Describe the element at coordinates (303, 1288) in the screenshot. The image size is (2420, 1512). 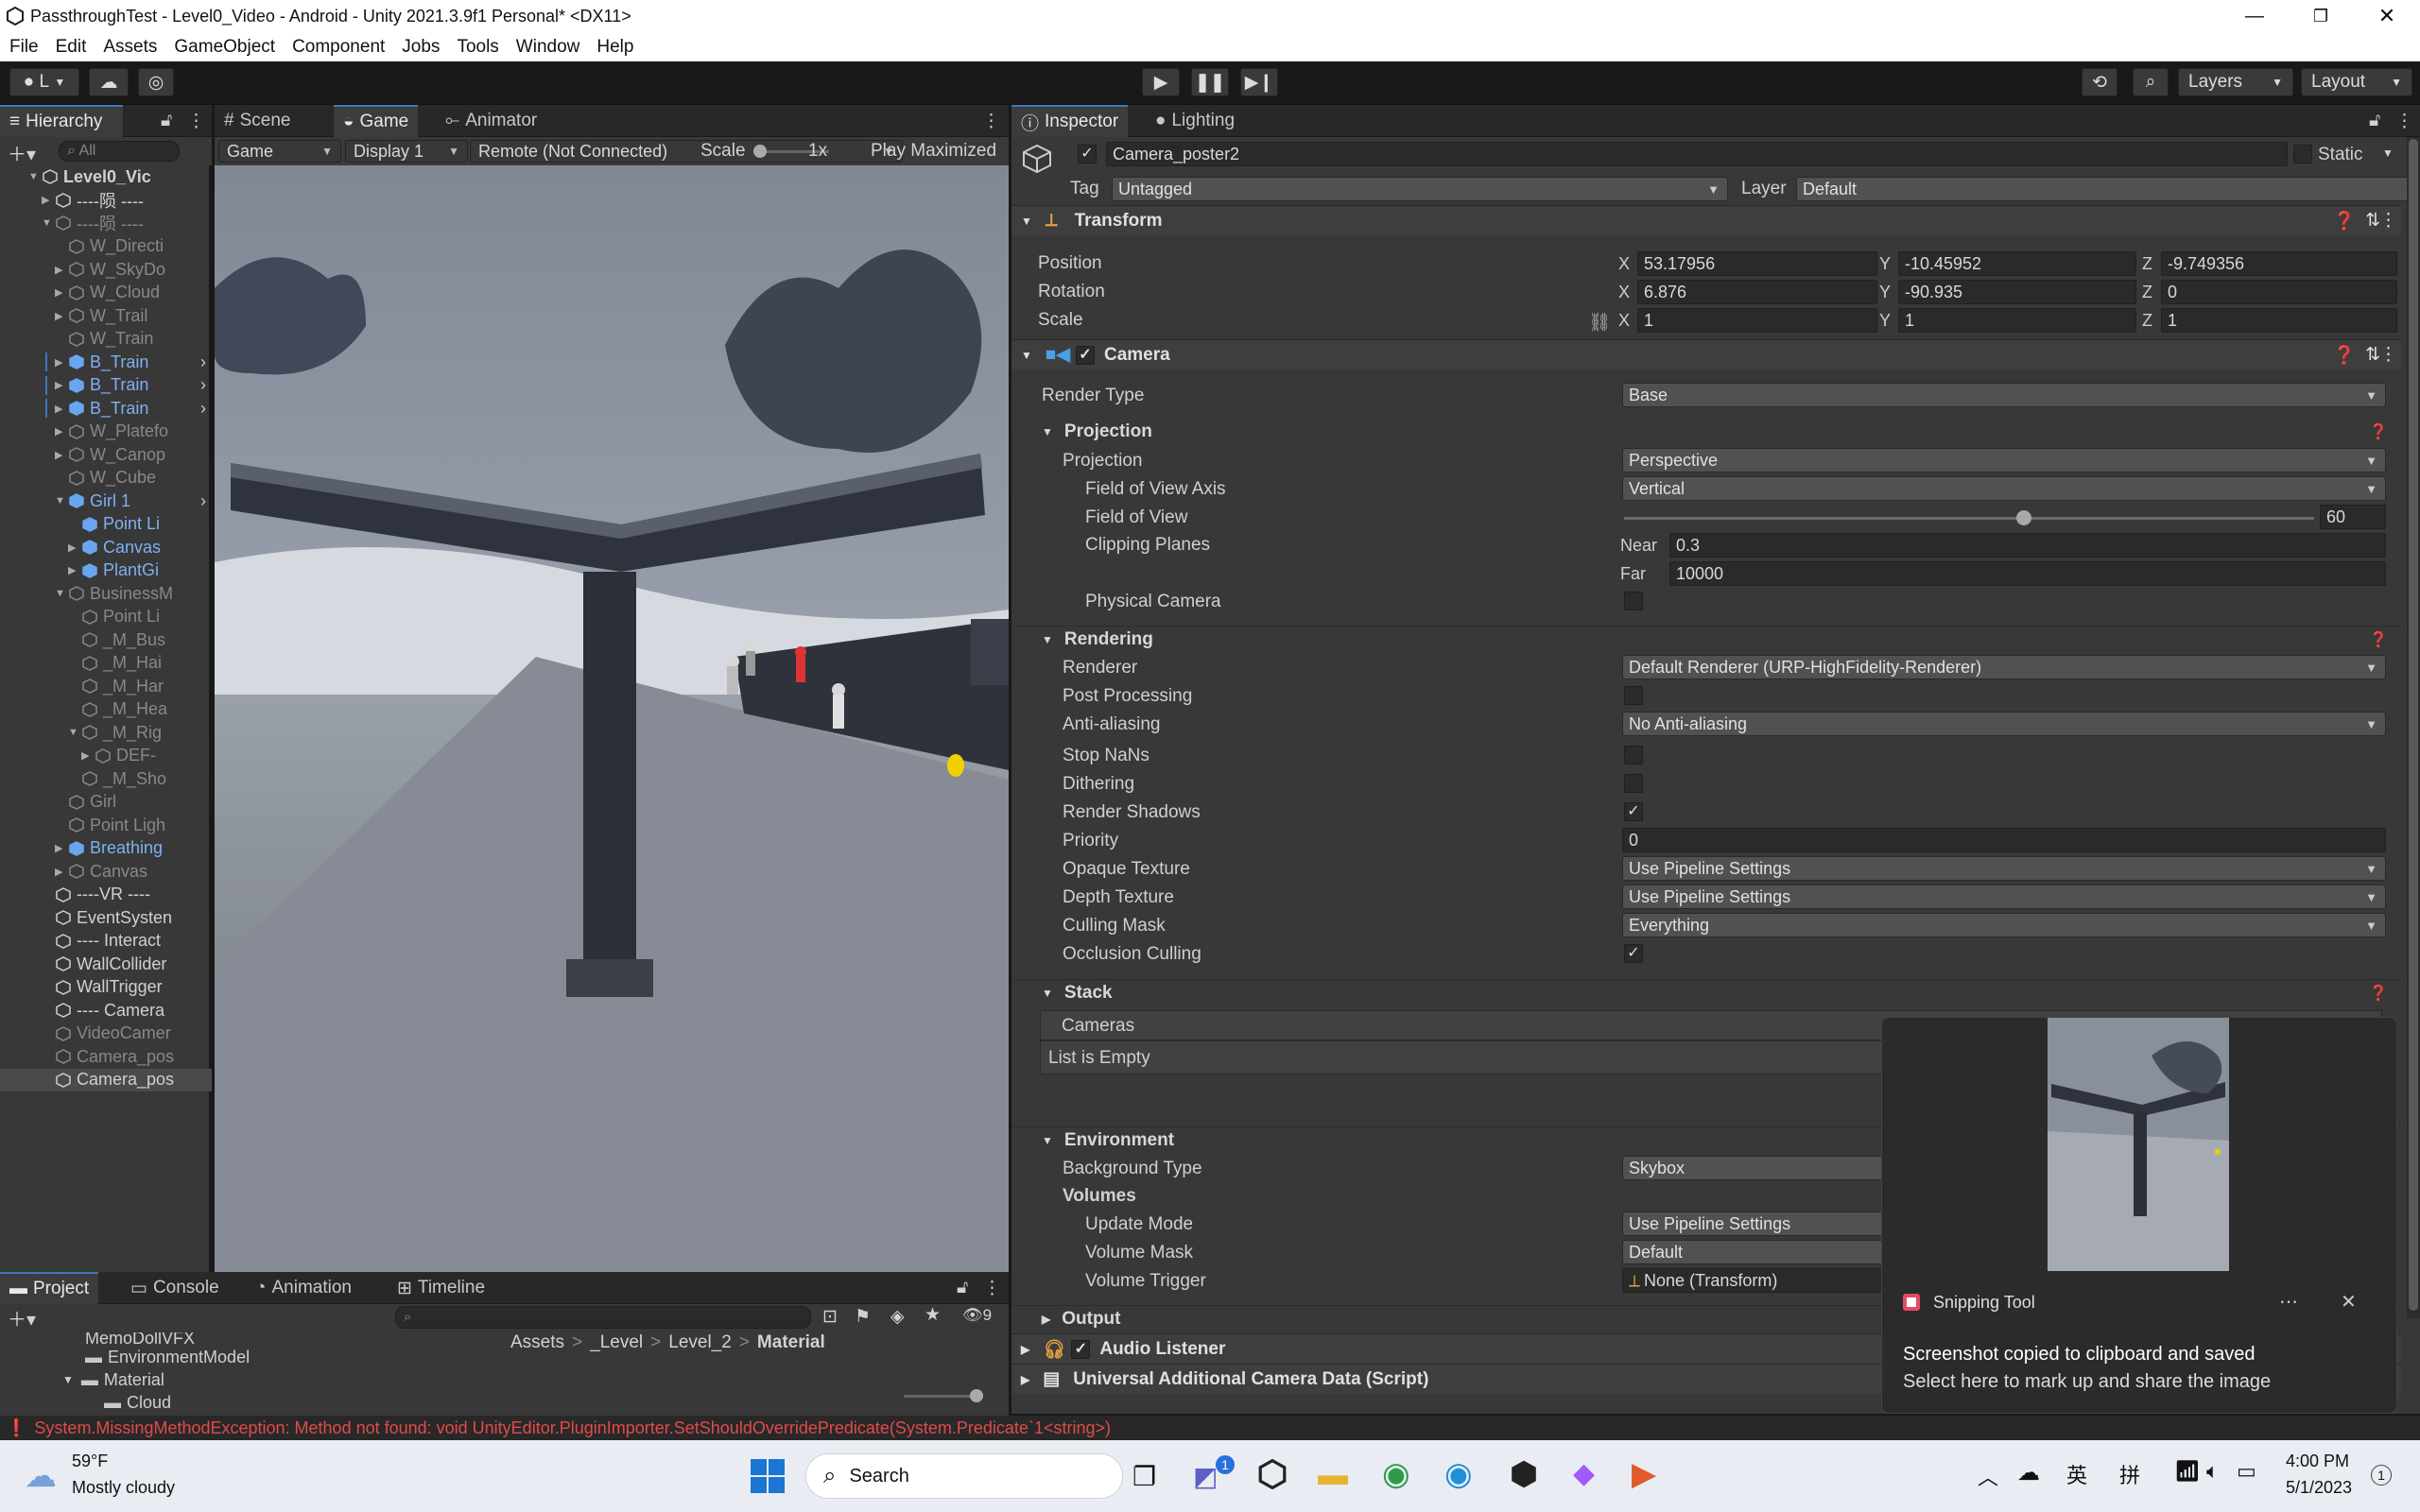
I see `tab-animation: ◔ Animation` at that location.